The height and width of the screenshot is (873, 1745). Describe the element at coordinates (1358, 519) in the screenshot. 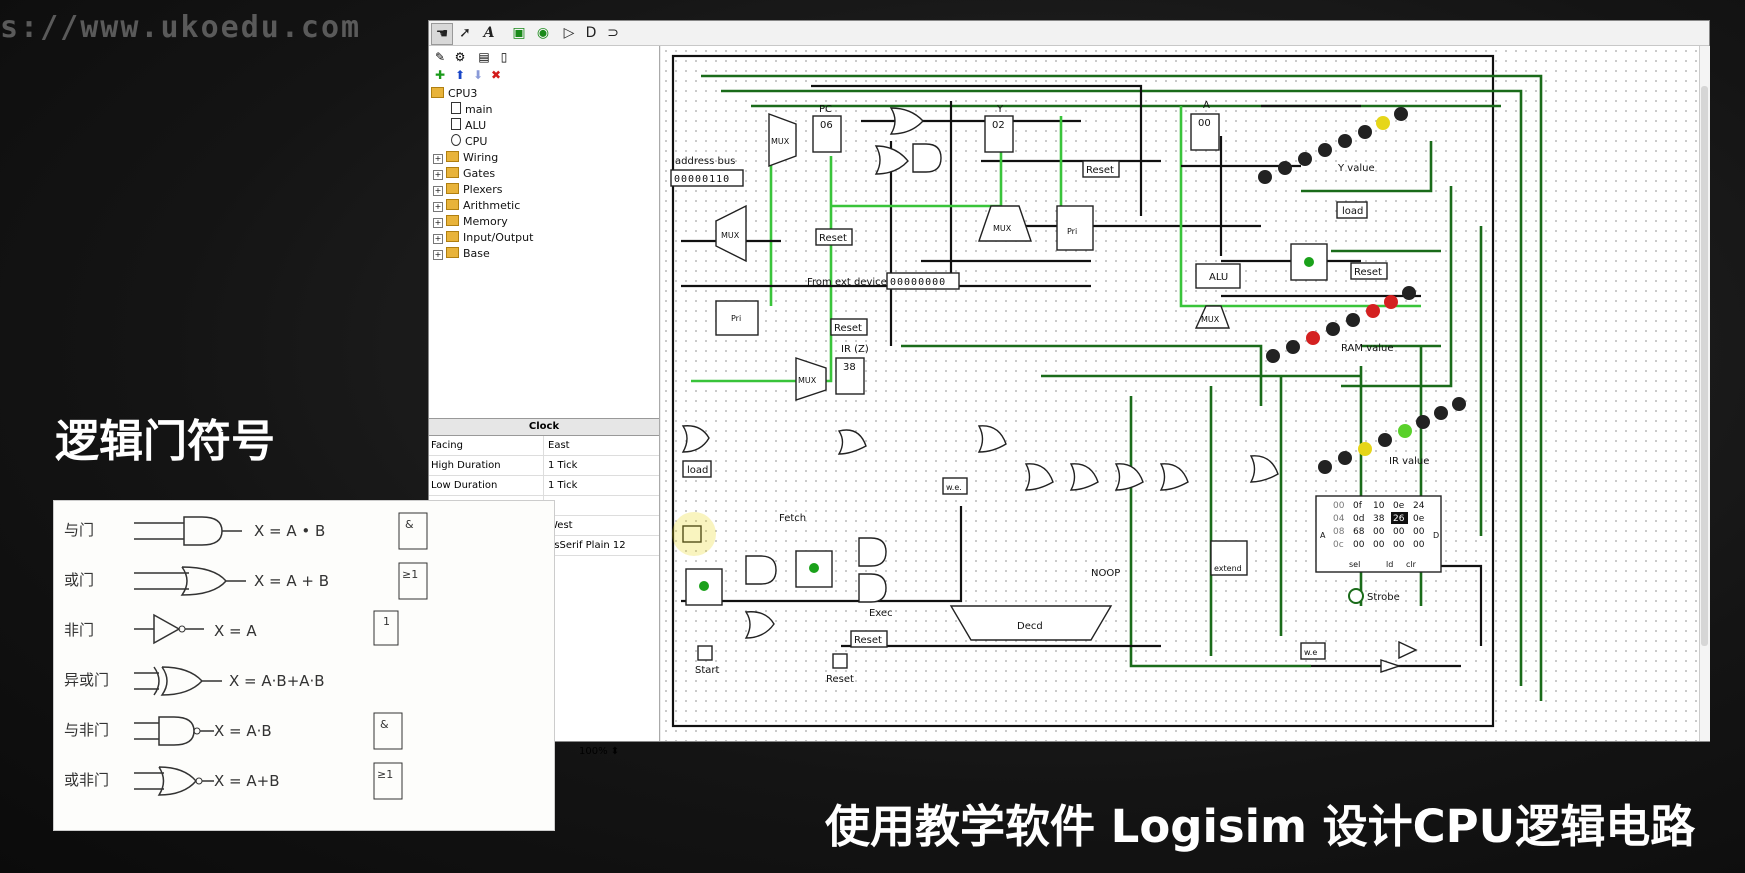

I see `ram-cell: 0d` at that location.